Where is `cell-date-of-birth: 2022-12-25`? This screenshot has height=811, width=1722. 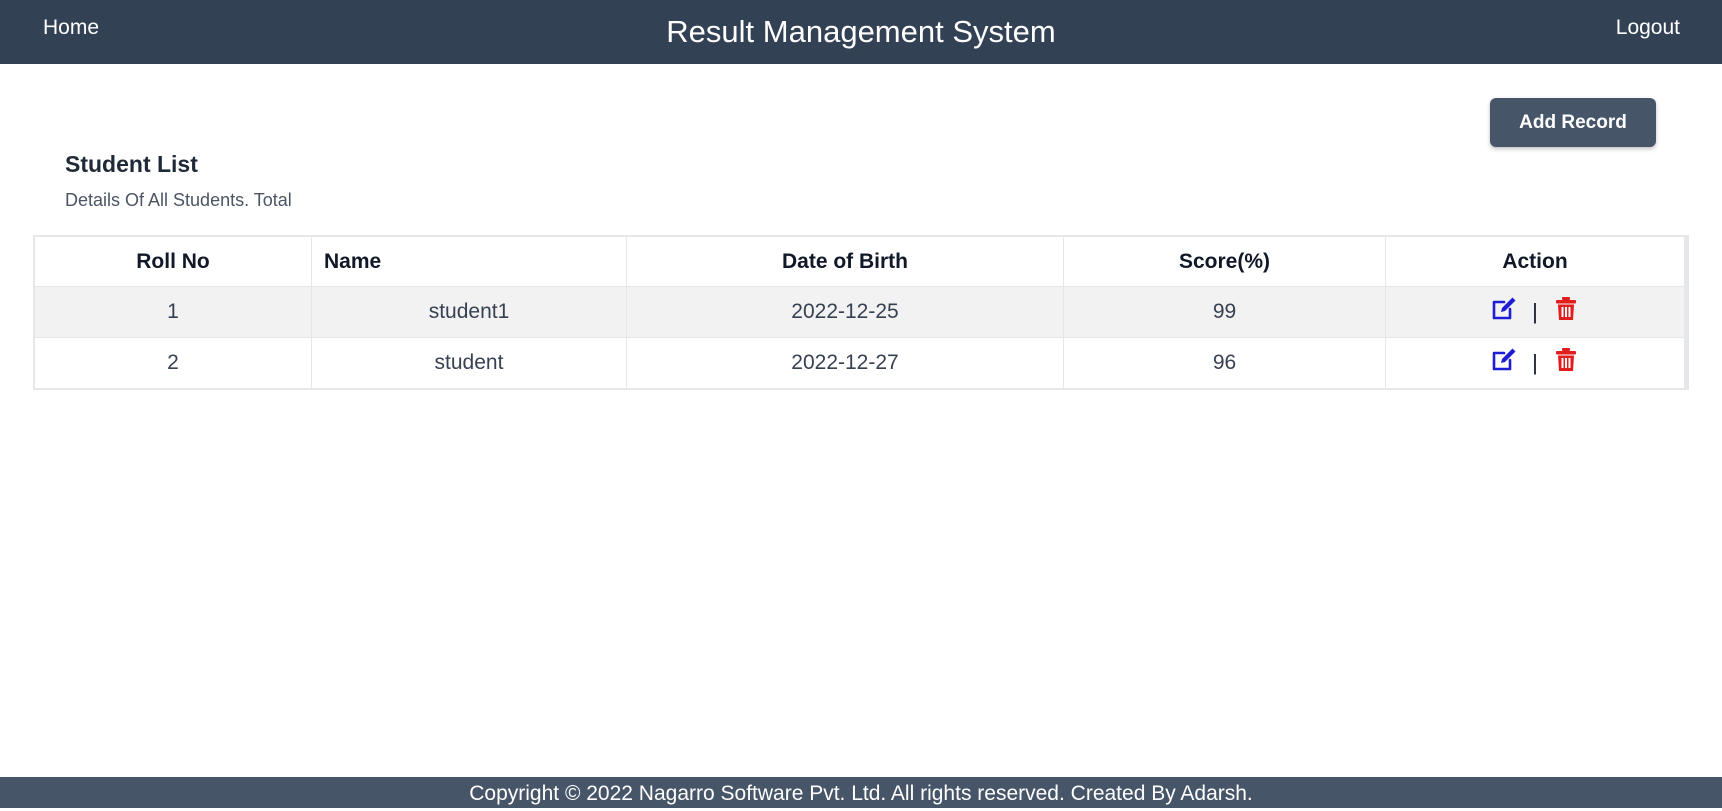 cell-date-of-birth: 2022-12-25 is located at coordinates (845, 312).